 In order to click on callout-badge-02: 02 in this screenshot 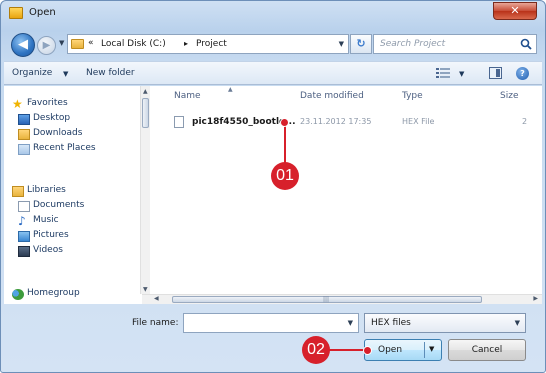, I will do `click(316, 350)`.